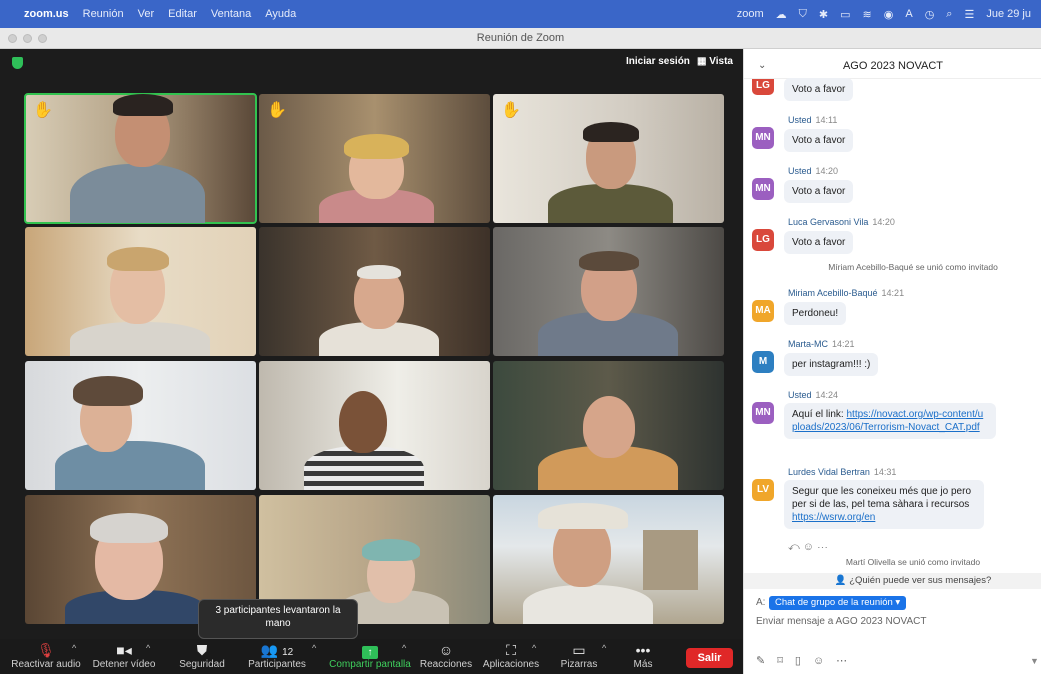 Image resolution: width=1041 pixels, height=674 pixels. I want to click on chat-input: Enviar mensaje a AGO 2023 NOVACT, so click(841, 621).